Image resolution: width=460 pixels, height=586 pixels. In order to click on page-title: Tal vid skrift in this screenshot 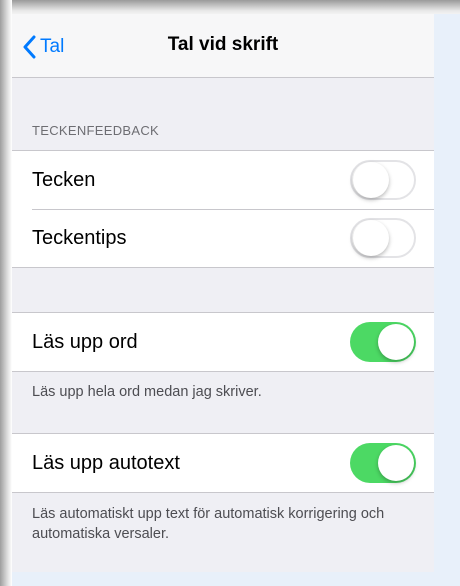, I will do `click(223, 44)`.